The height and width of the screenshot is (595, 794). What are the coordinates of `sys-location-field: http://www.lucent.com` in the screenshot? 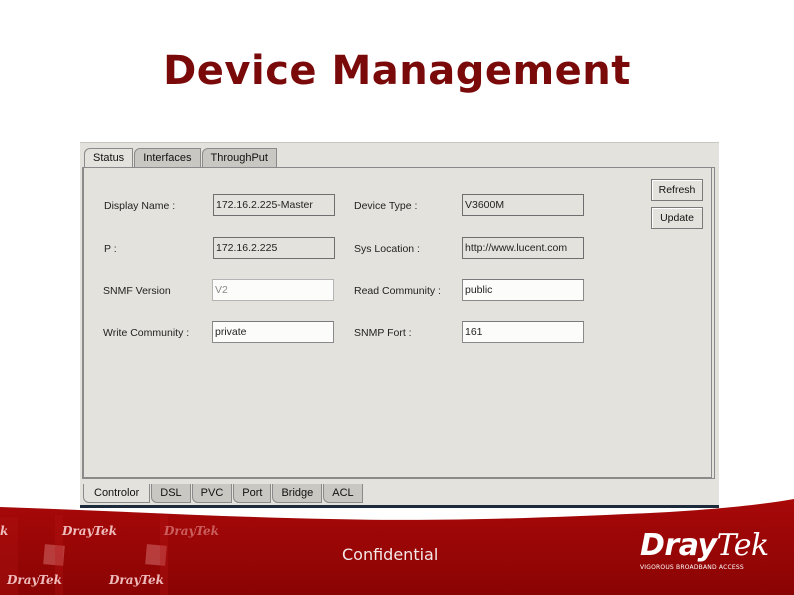 It's located at (523, 248).